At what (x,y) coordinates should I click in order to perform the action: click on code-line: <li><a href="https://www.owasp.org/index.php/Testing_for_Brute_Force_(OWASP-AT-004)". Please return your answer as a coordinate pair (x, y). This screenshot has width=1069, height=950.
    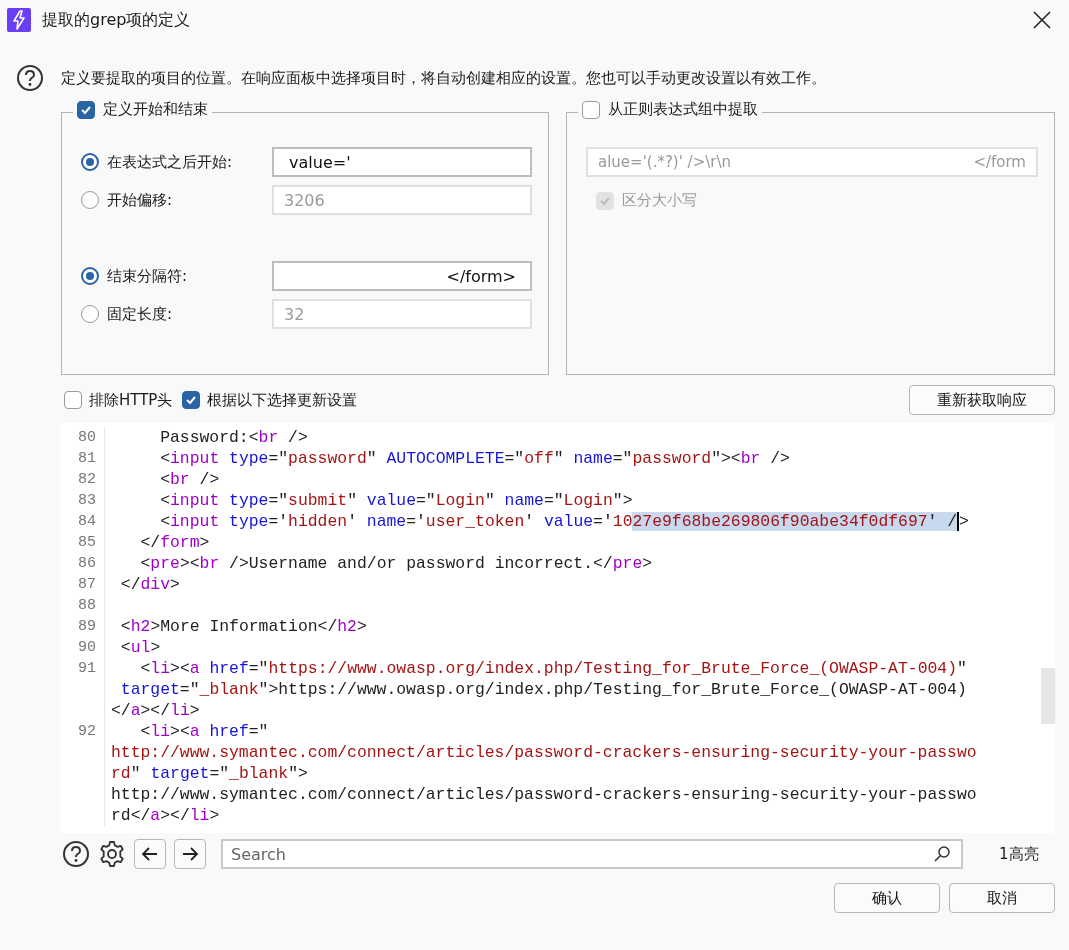
    Looking at the image, I should click on (553, 668).